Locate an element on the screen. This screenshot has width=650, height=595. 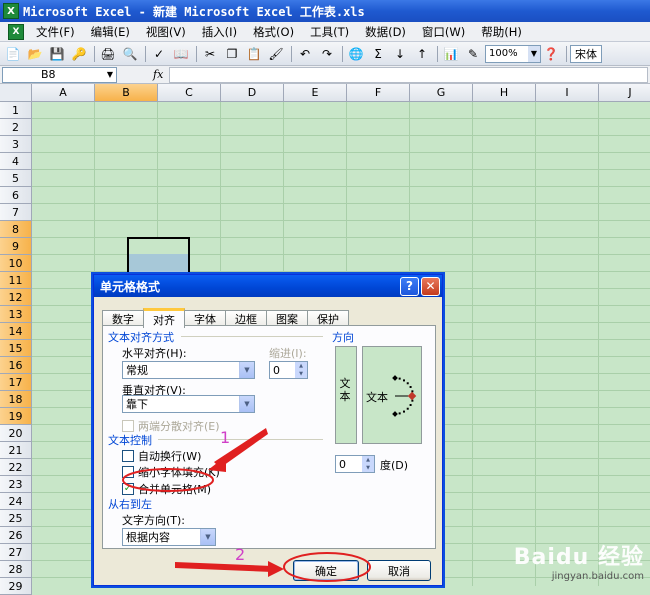
font-select: 宋体 is located at coordinates (586, 53).